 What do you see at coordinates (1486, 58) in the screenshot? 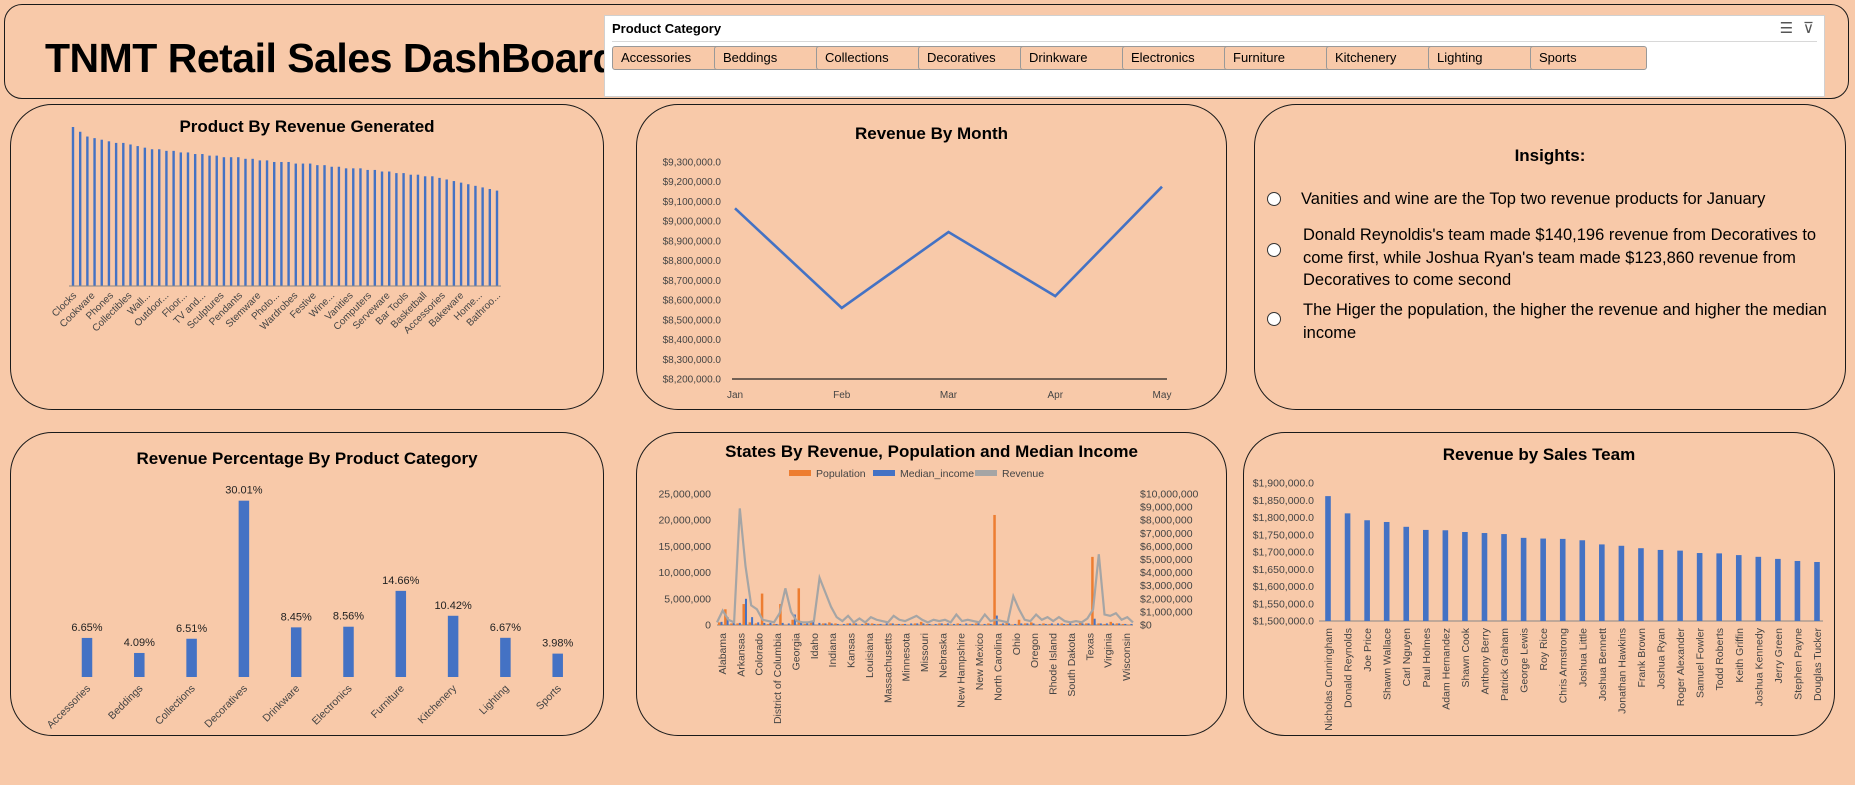
I see `slicer-item-lighting: Lighting` at bounding box center [1486, 58].